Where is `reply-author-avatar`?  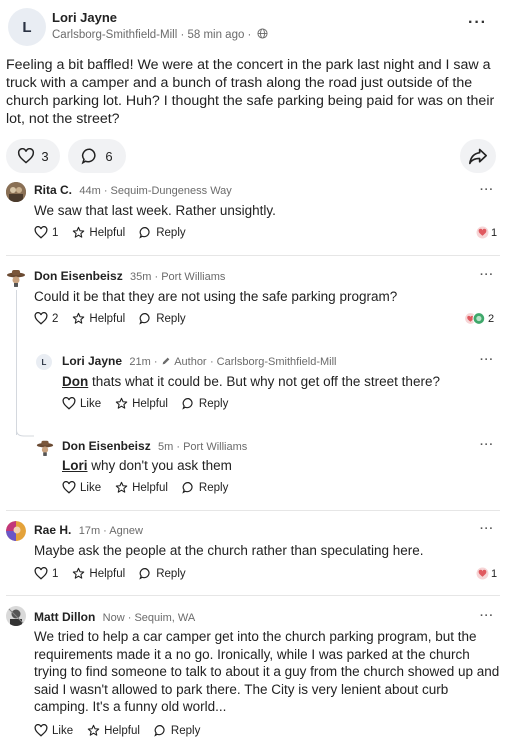
reply-author-avatar is located at coordinates (45, 447).